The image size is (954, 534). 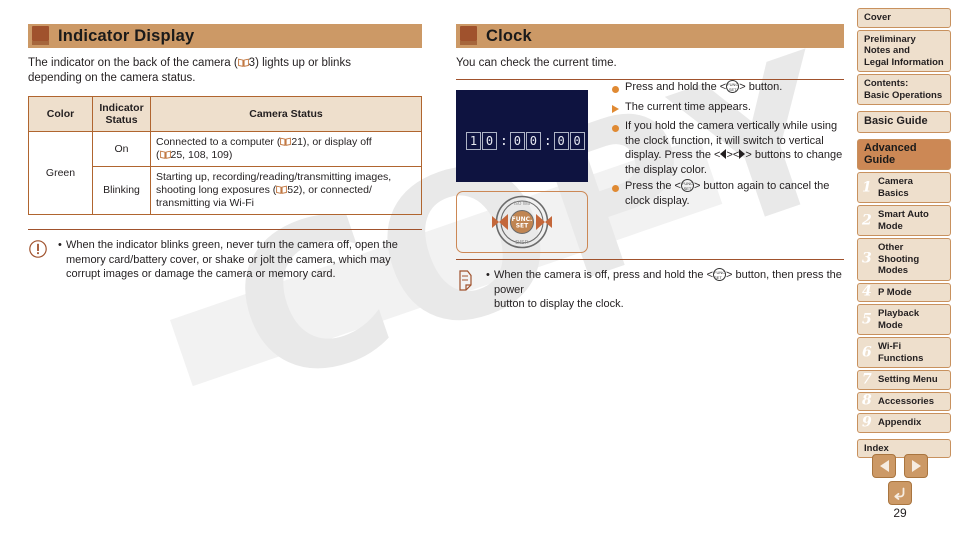 I want to click on clock-digits-row: 1 0 : 0 0 : 0 0, so click(x=526, y=141).